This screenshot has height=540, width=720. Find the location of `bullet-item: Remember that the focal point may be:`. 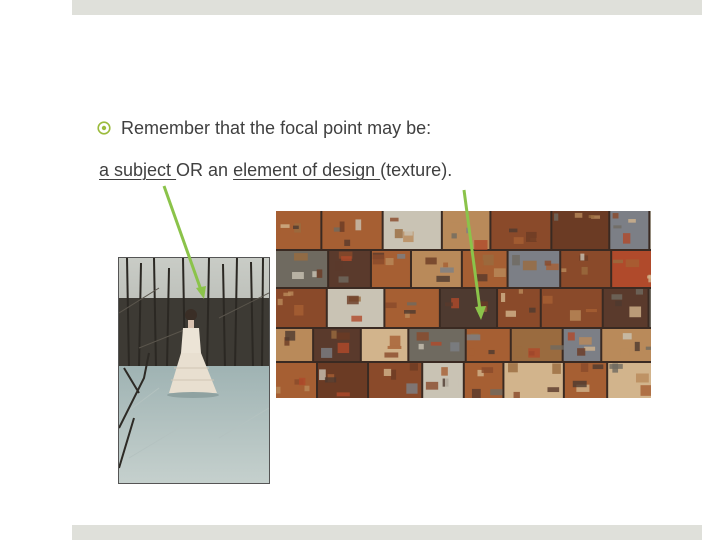

bullet-item: Remember that the focal point may be: is located at coordinates (264, 128).